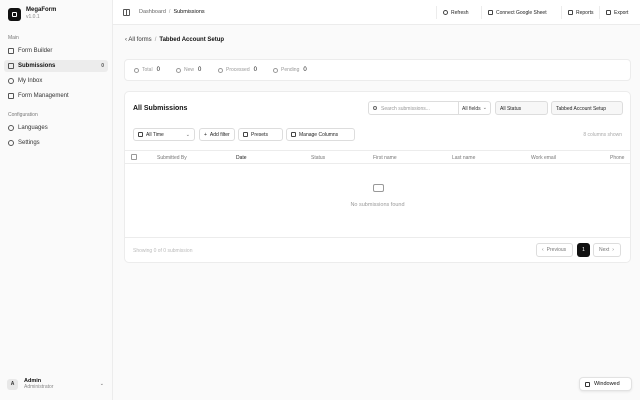 This screenshot has height=400, width=640. What do you see at coordinates (11, 51) in the screenshot?
I see `form-icon` at bounding box center [11, 51].